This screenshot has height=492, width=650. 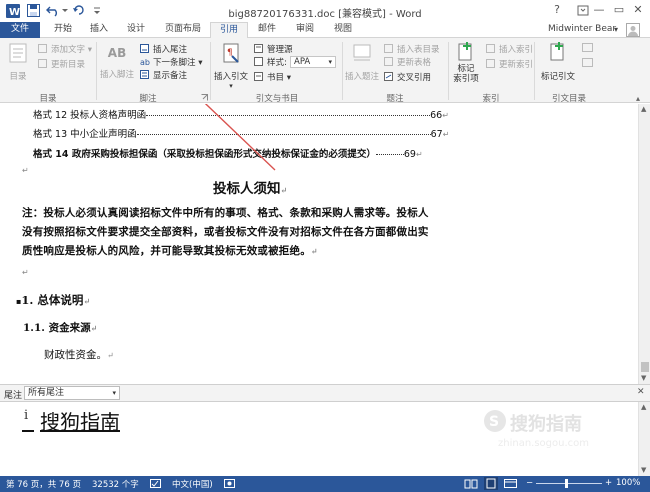 What do you see at coordinates (14, 11) in the screenshot?
I see `word-app-icon: W` at bounding box center [14, 11].